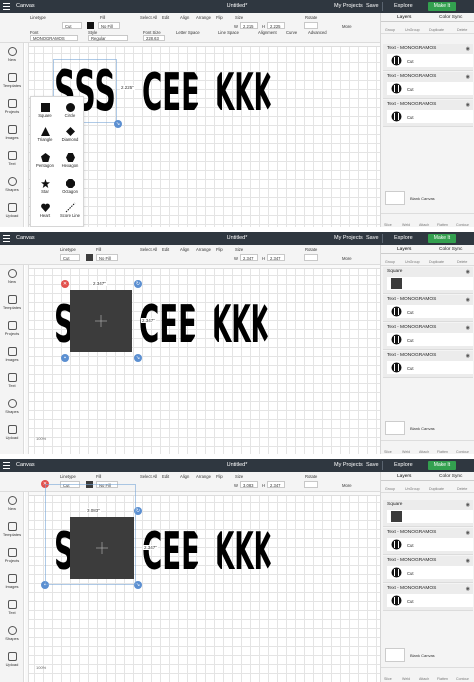 This screenshot has height=682, width=474. What do you see at coordinates (388, 679) in the screenshot?
I see `slice-action: Slice` at bounding box center [388, 679].